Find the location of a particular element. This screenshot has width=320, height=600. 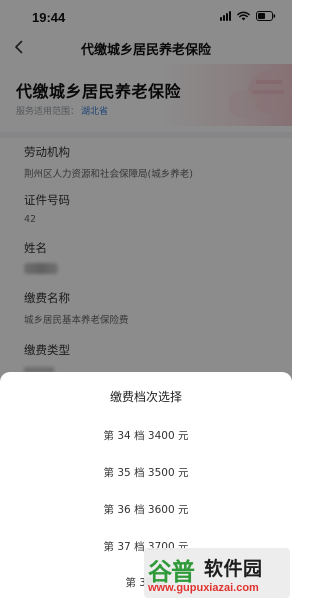

fee-level-option: 第 34 档 3400 元 is located at coordinates (146, 435).